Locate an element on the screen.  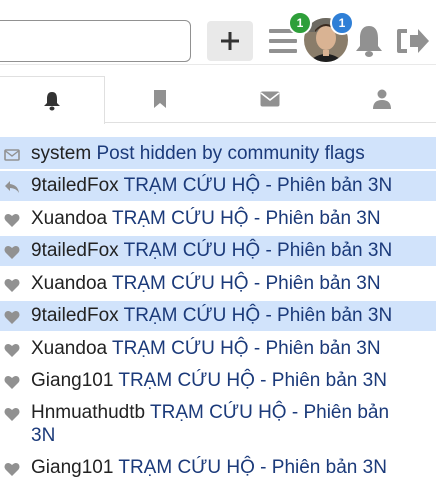
tab-profile is located at coordinates (382, 99).